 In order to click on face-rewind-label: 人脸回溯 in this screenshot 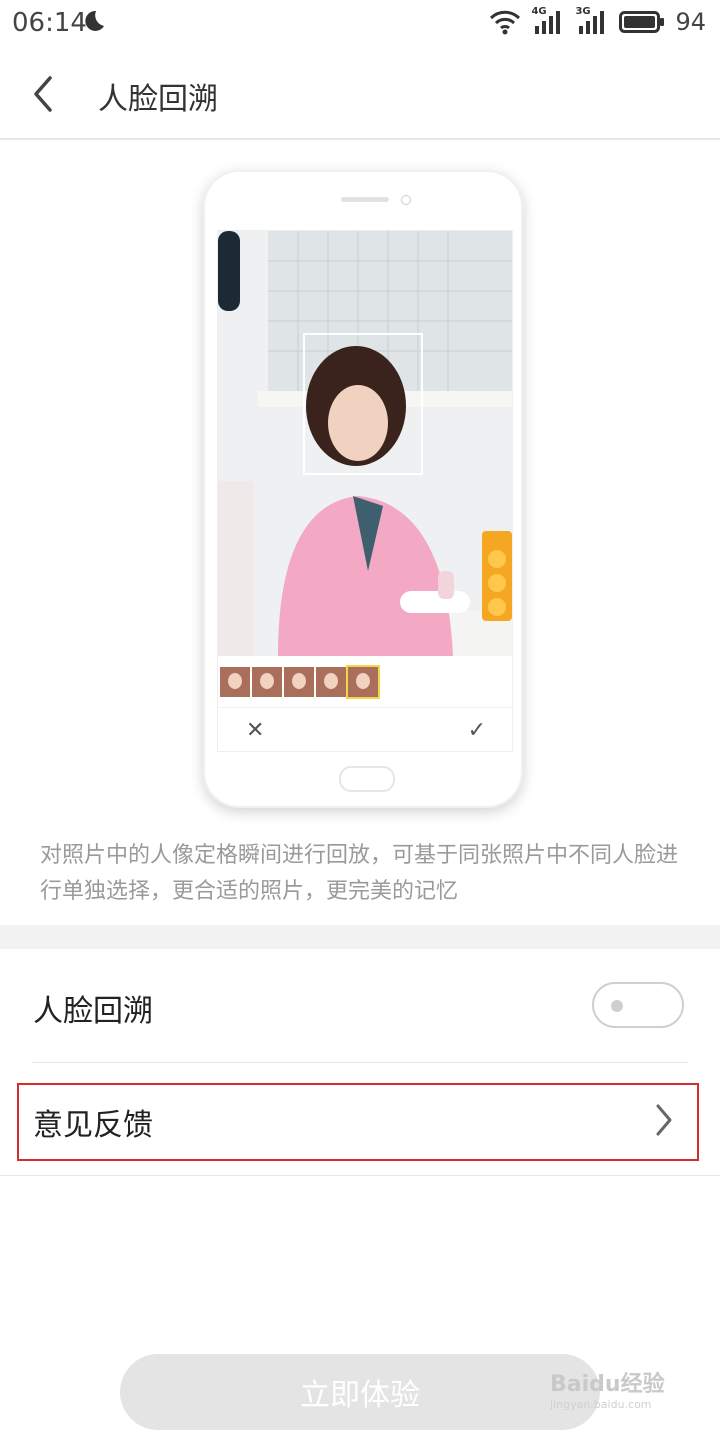, I will do `click(93, 1011)`.